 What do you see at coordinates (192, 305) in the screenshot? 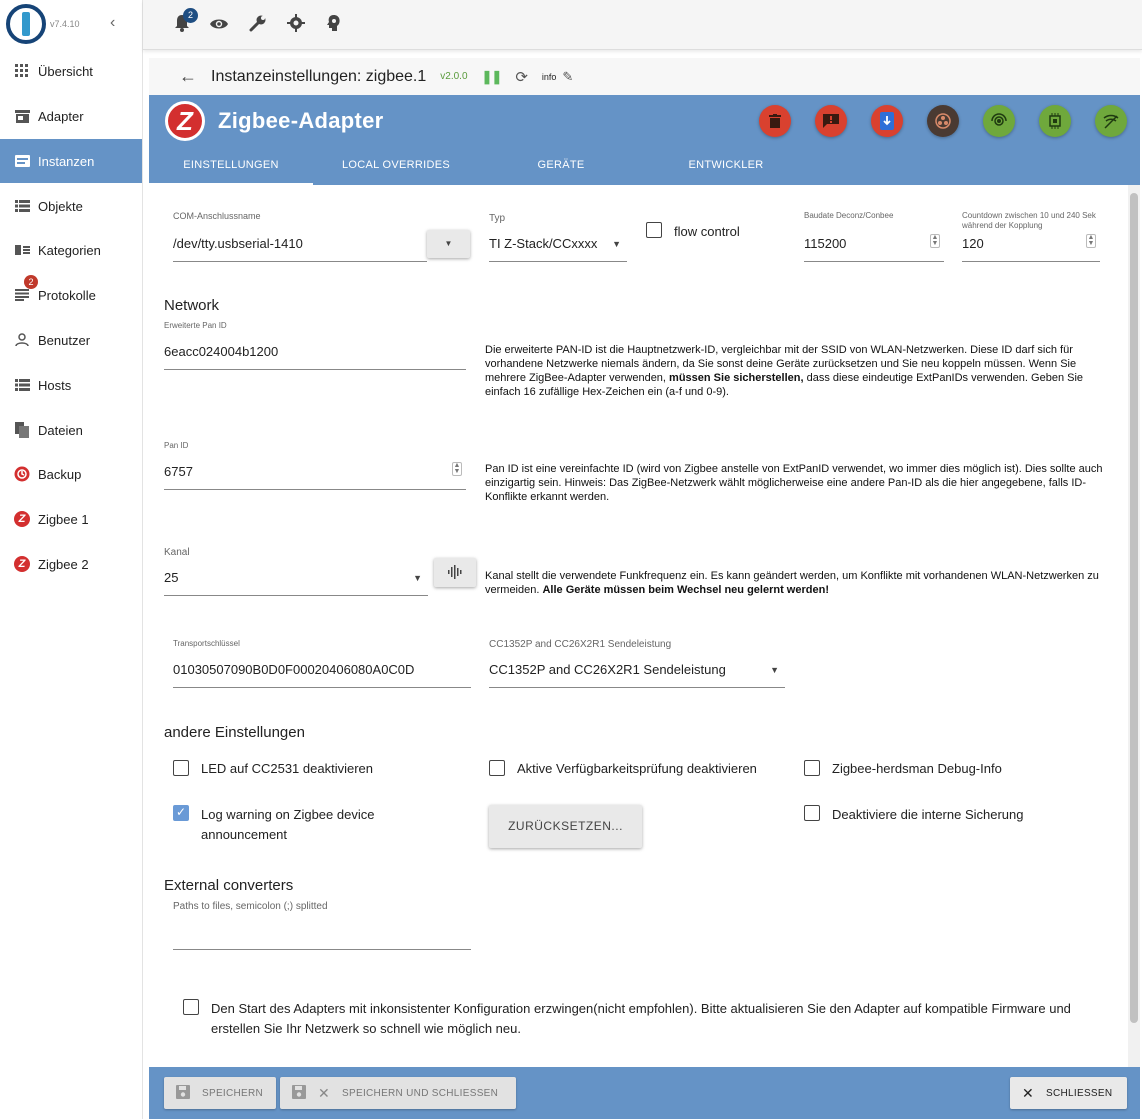
I see `network-section-title: Network` at bounding box center [192, 305].